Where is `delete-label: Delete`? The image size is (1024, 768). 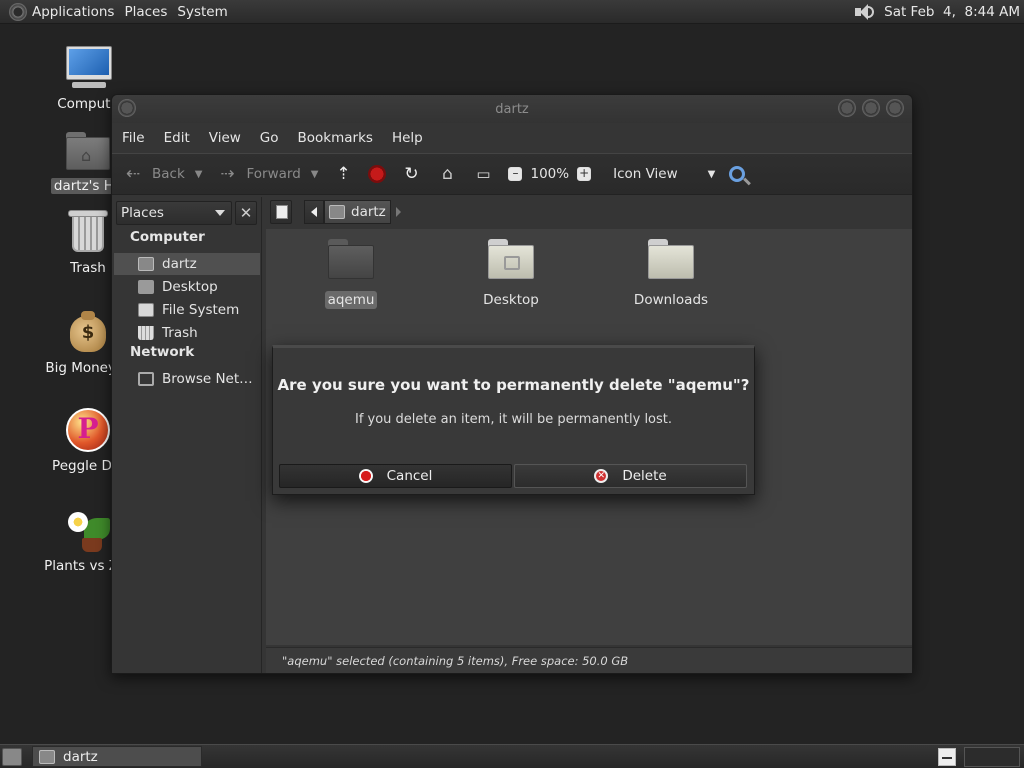 delete-label: Delete is located at coordinates (644, 476).